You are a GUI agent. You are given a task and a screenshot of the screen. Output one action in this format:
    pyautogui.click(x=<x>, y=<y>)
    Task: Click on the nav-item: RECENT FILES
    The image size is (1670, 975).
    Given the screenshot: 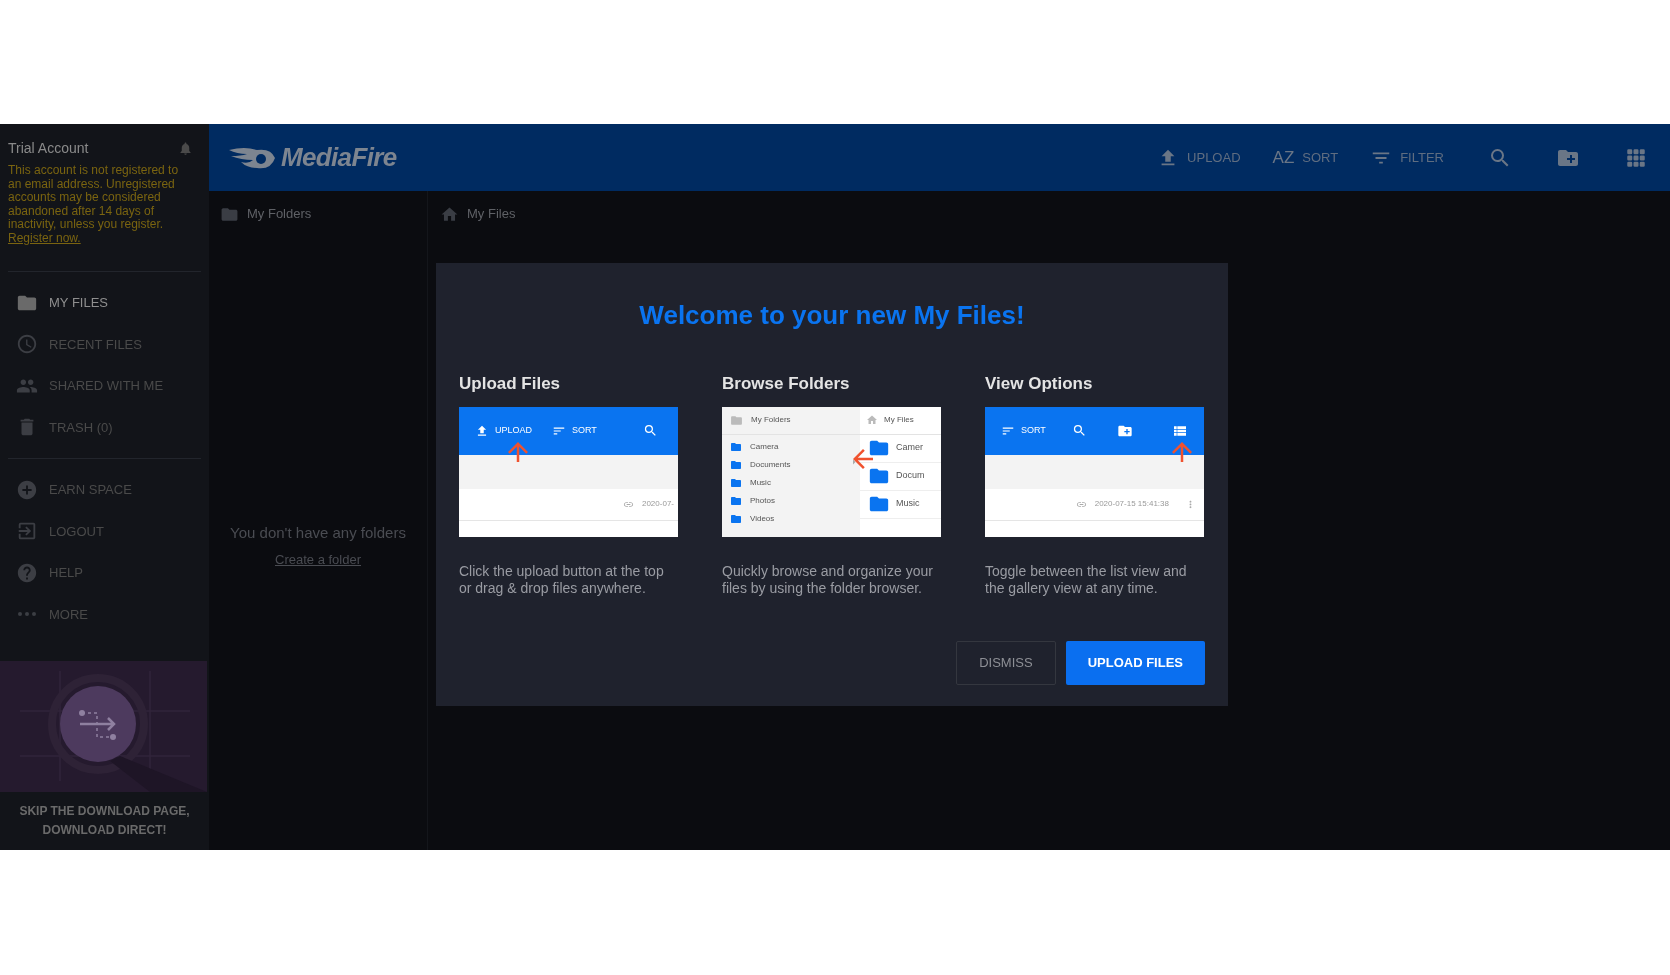 What is the action you would take?
    pyautogui.click(x=104, y=344)
    